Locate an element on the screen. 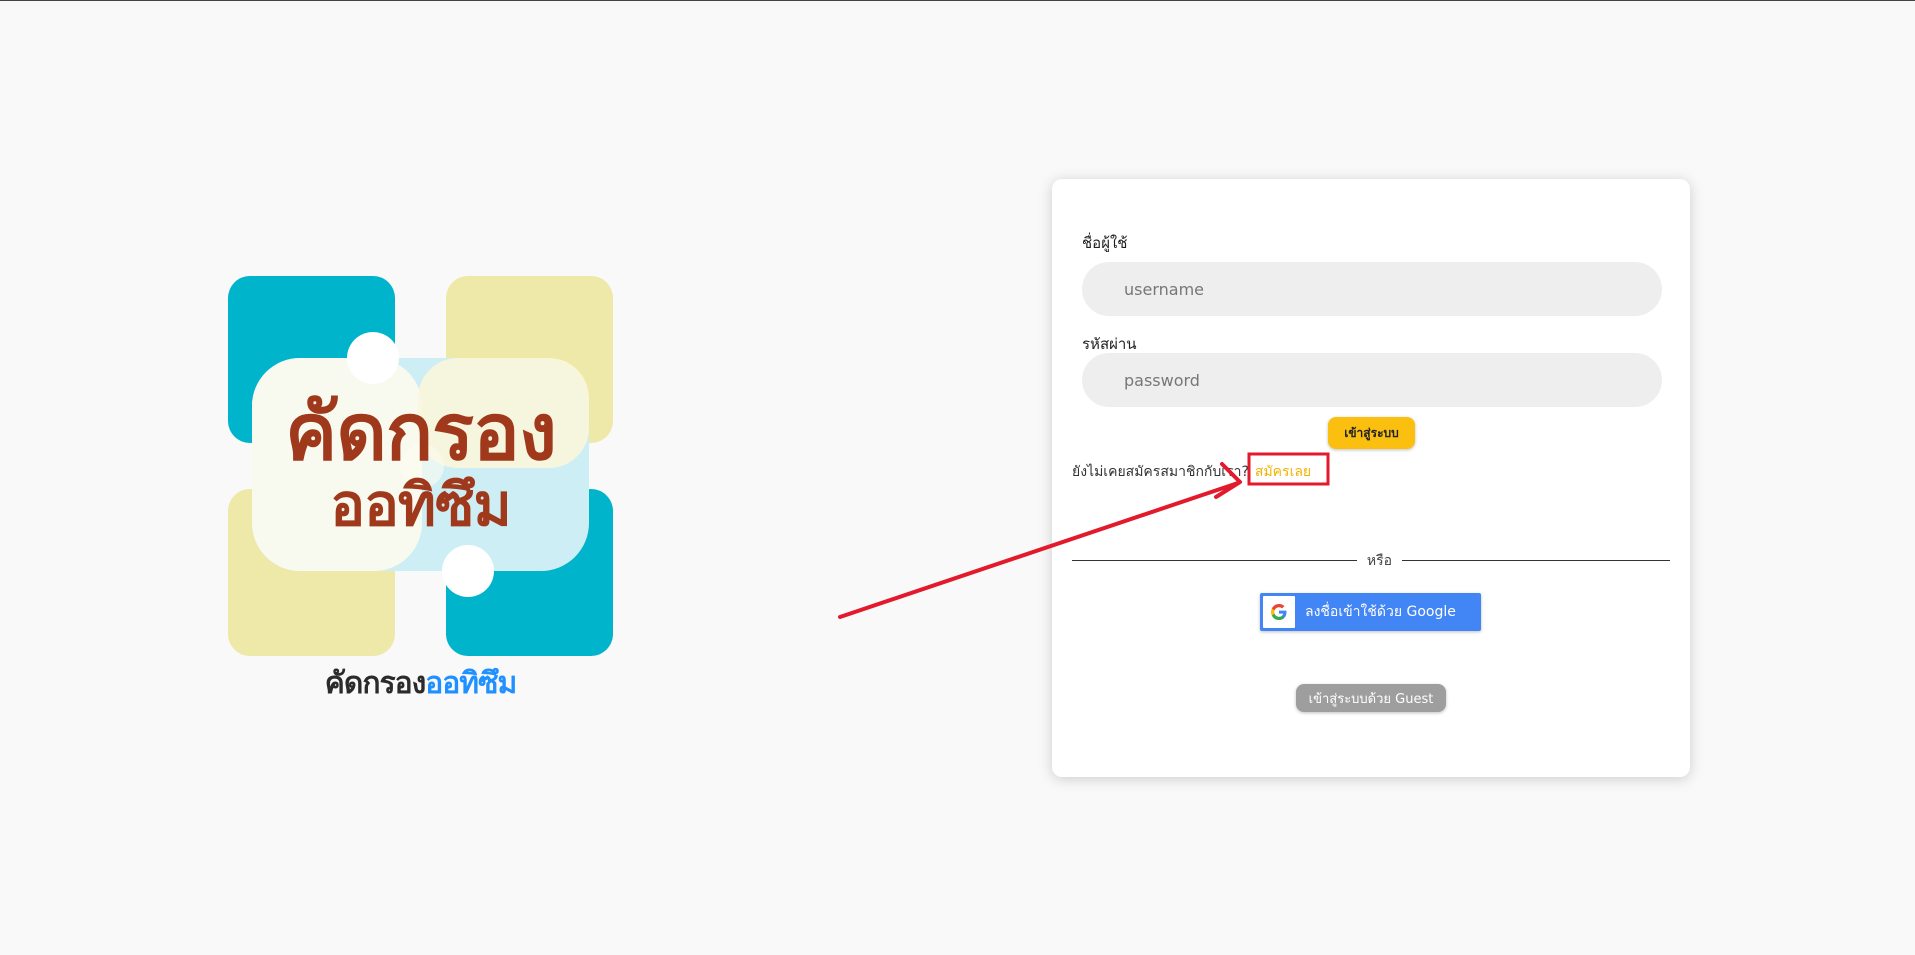 This screenshot has width=1915, height=955. logo-caption-part1: คัดกรอง is located at coordinates (375, 683).